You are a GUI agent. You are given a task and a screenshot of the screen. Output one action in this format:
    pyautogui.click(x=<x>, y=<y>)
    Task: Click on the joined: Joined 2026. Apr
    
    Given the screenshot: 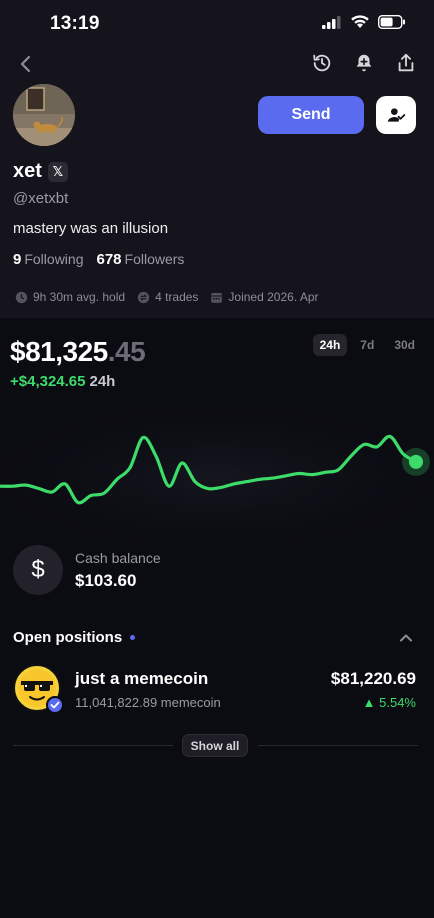 What is the action you would take?
    pyautogui.click(x=264, y=297)
    